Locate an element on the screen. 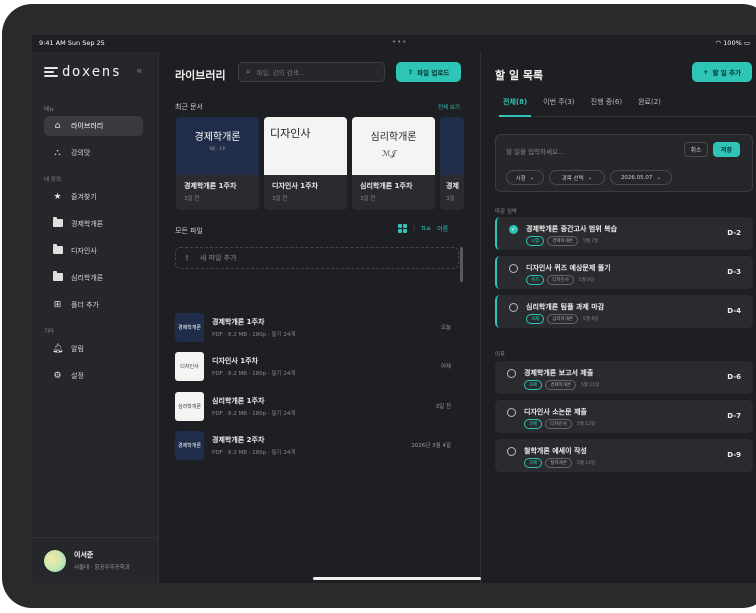 The width and height of the screenshot is (756, 613). recent-card: 심리학개론 ℳ𝒥 심리학개론 1주차 3일 전 is located at coordinates (393, 163).